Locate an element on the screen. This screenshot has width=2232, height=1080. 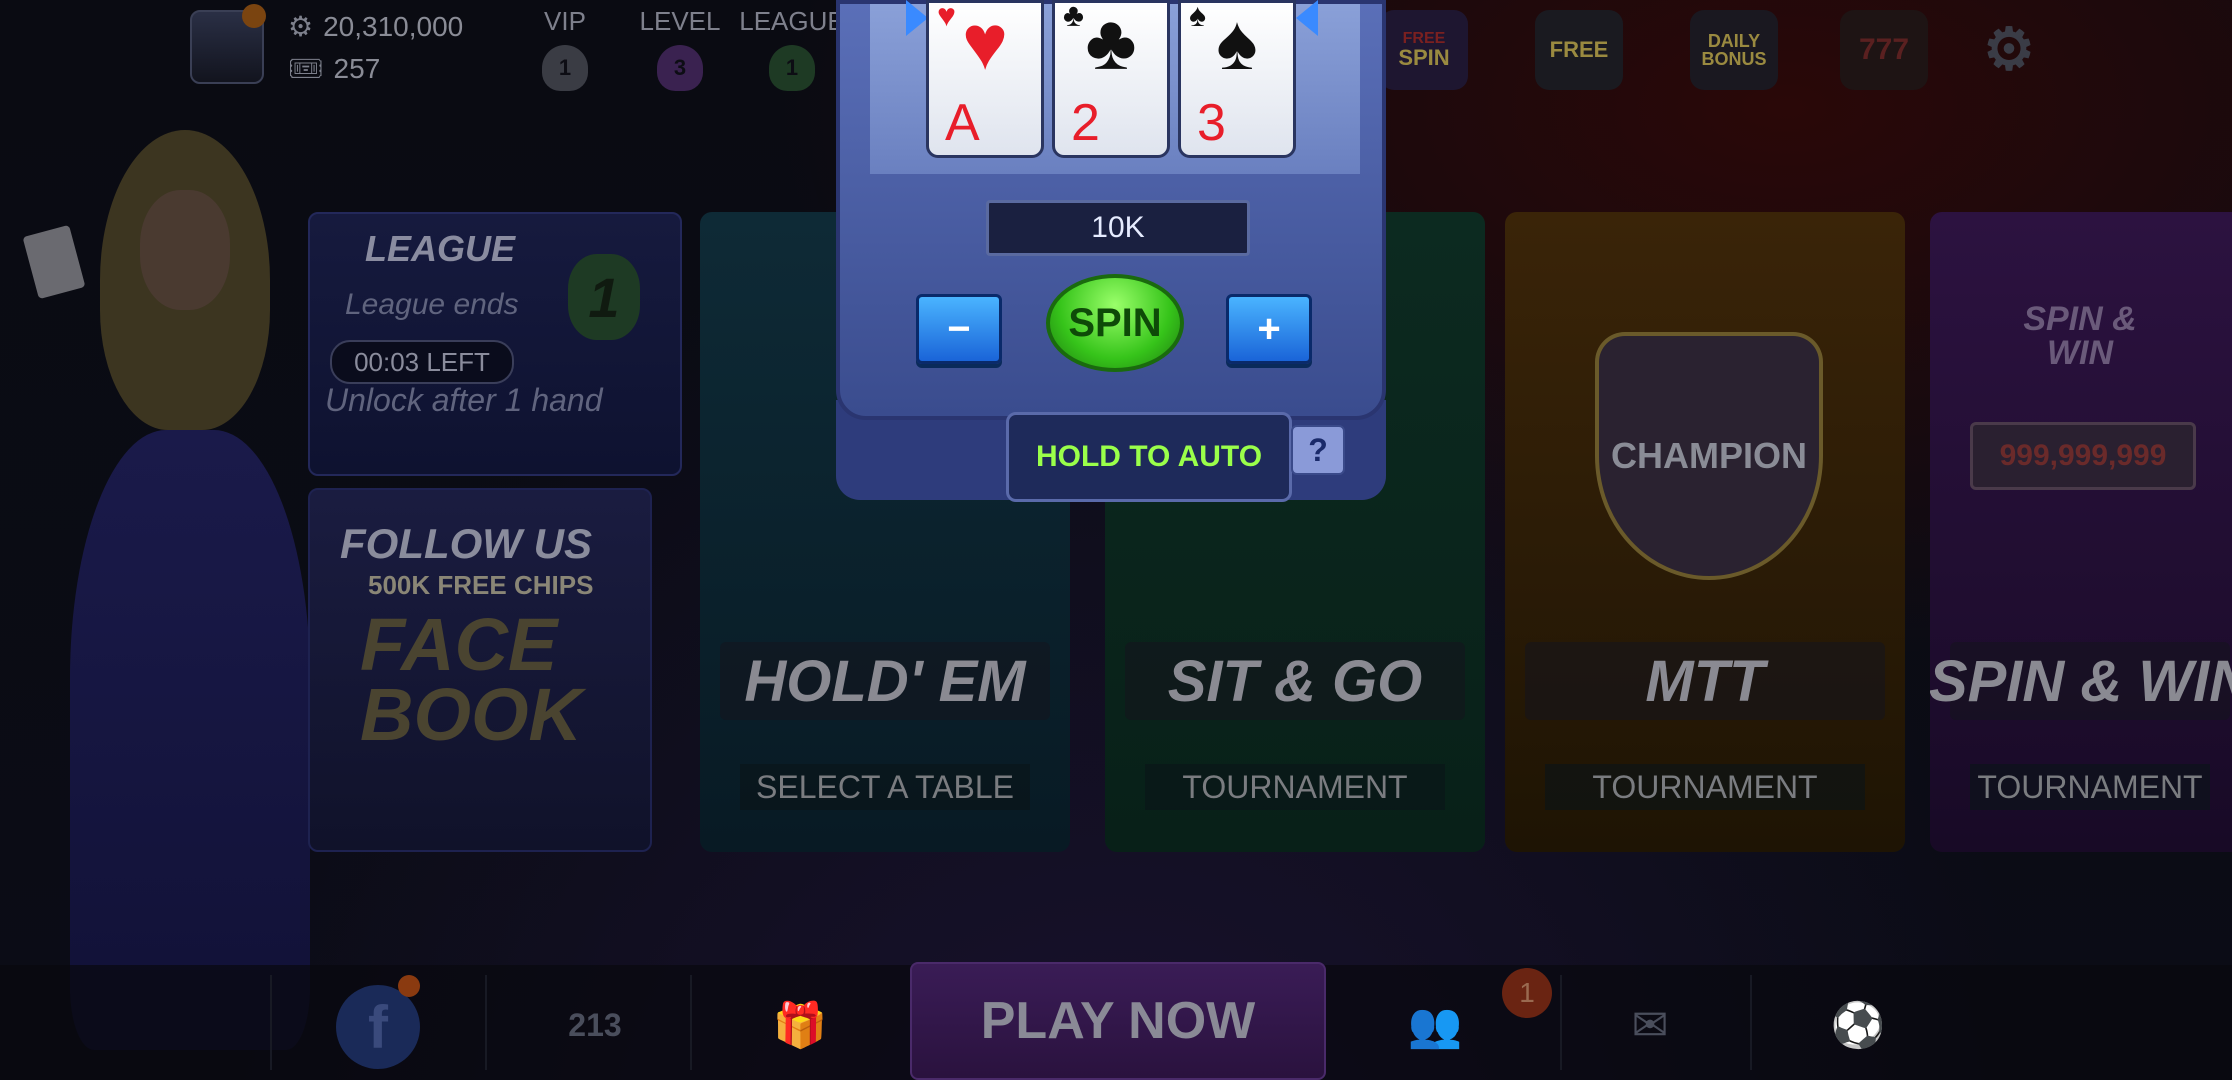
hostess-illustration is located at coordinates (176, 590).